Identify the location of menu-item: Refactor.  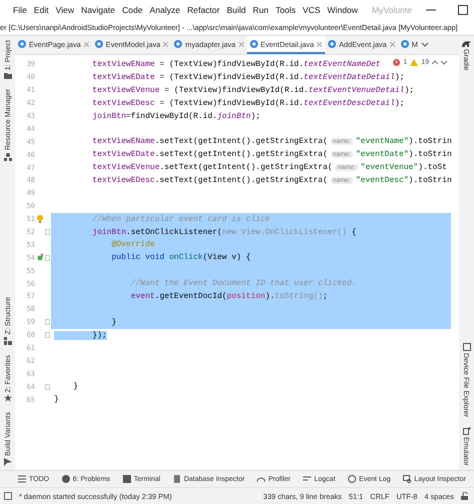
(203, 9).